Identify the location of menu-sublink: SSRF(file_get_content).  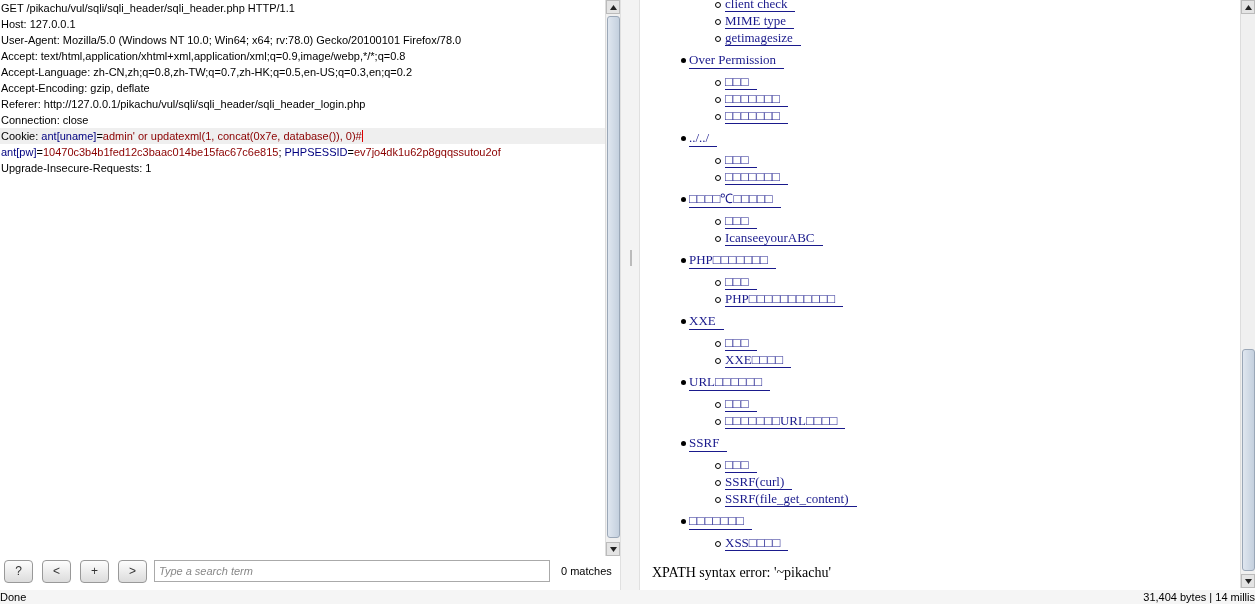
(791, 499).